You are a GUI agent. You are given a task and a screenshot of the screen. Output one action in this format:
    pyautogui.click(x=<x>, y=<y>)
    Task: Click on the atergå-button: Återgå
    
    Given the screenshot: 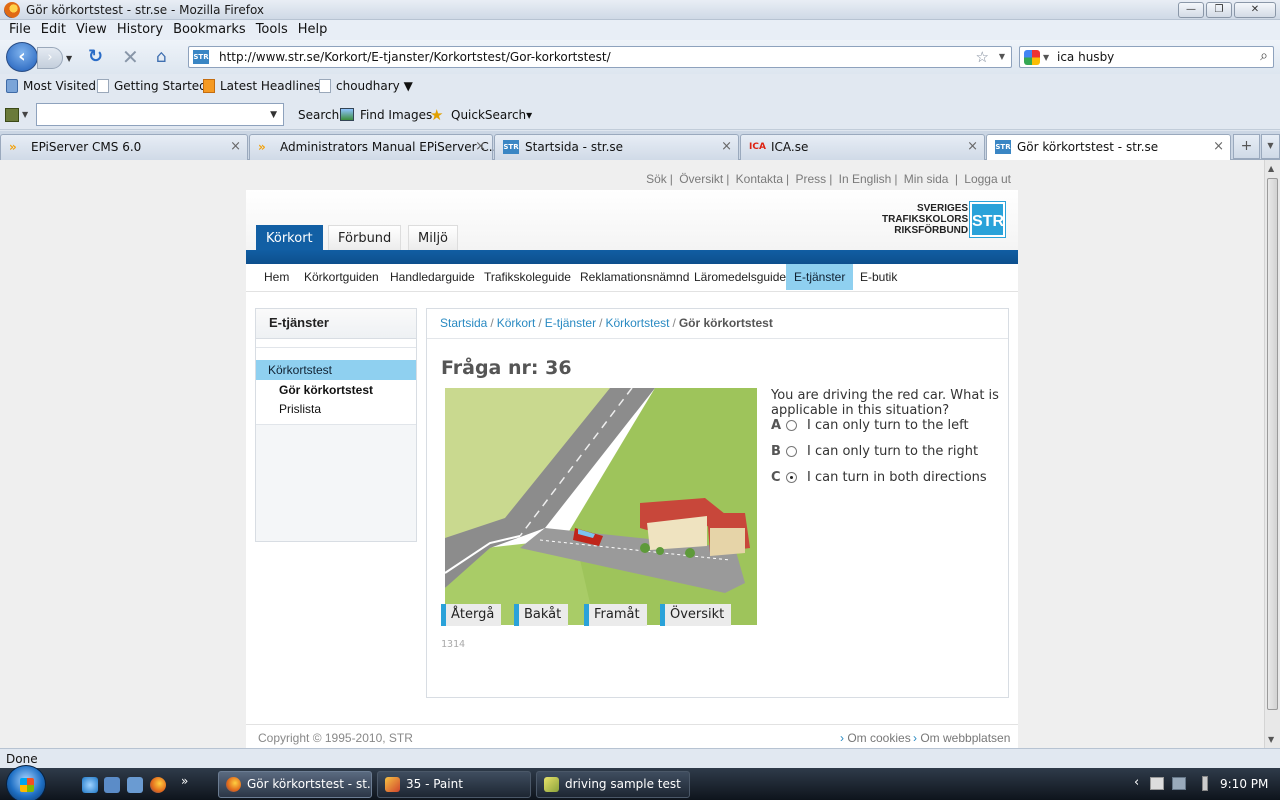 What is the action you would take?
    pyautogui.click(x=471, y=615)
    